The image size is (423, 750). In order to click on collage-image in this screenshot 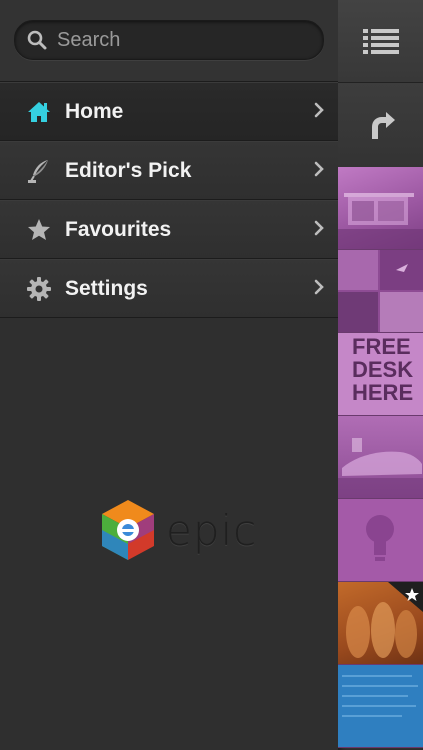, I will do `click(380, 291)`.